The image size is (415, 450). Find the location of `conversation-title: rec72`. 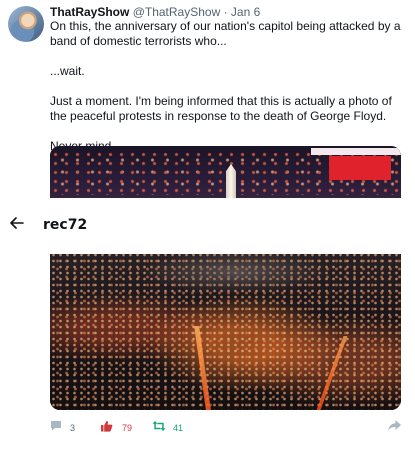

conversation-title: rec72 is located at coordinates (65, 225).